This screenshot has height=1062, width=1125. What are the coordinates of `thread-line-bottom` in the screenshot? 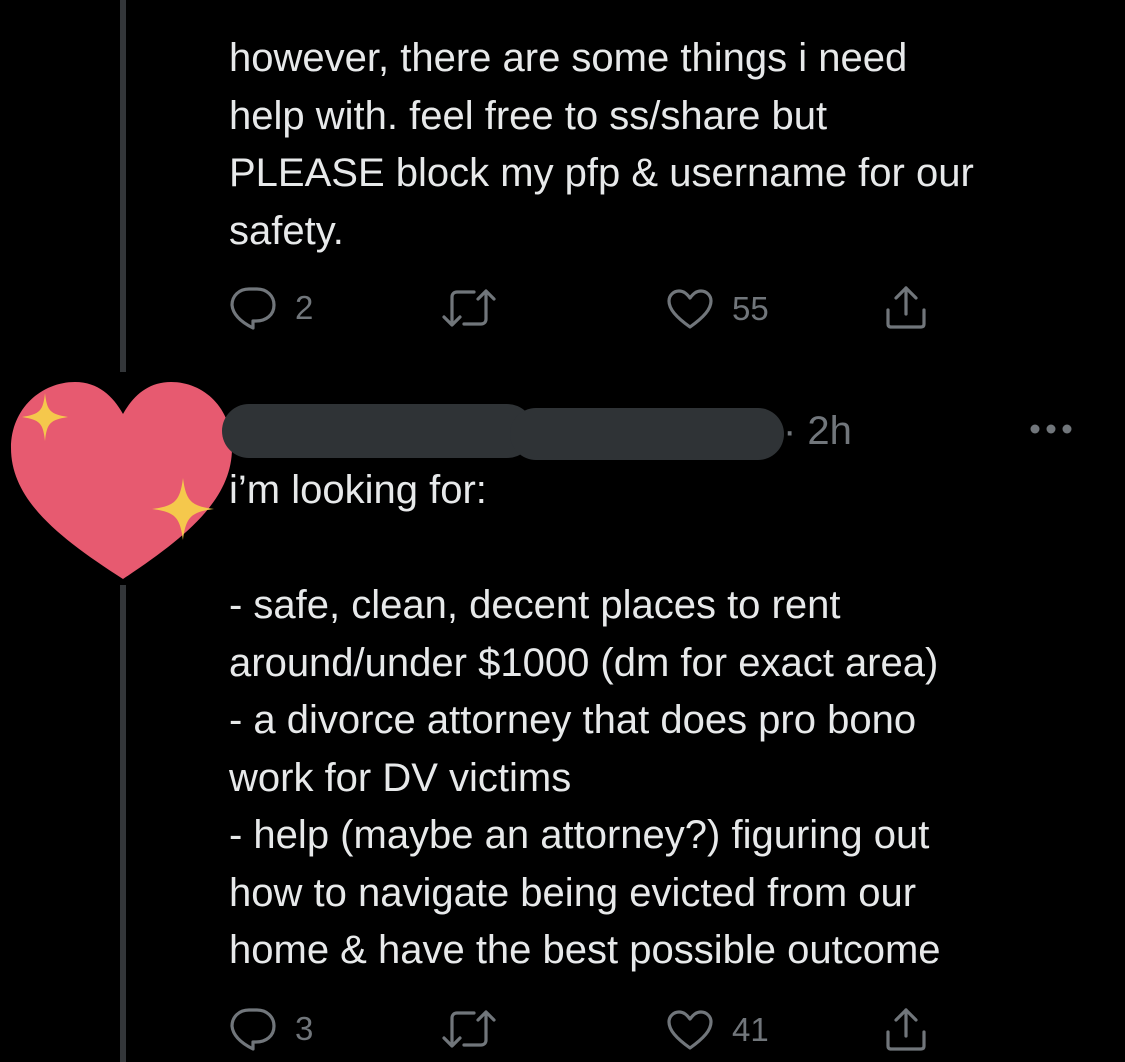 It's located at (123, 823).